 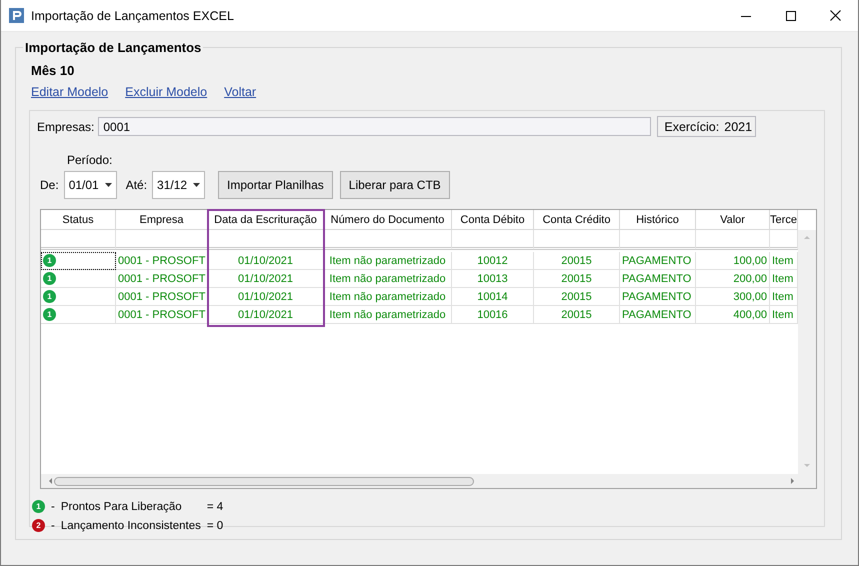 I want to click on legend-count: = 4, so click(x=215, y=506).